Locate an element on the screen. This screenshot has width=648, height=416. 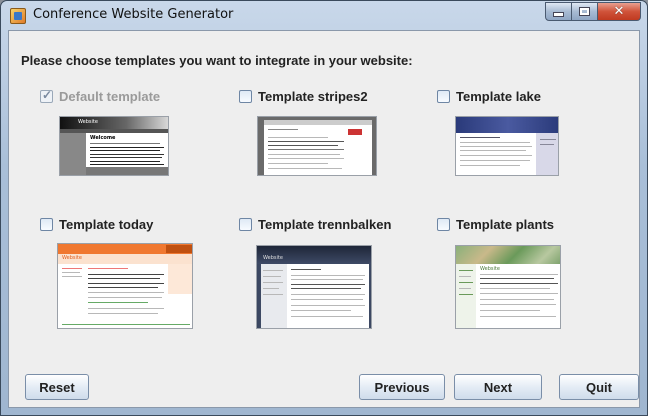
thumbnail-template-plants: Website is located at coordinates (508, 287).